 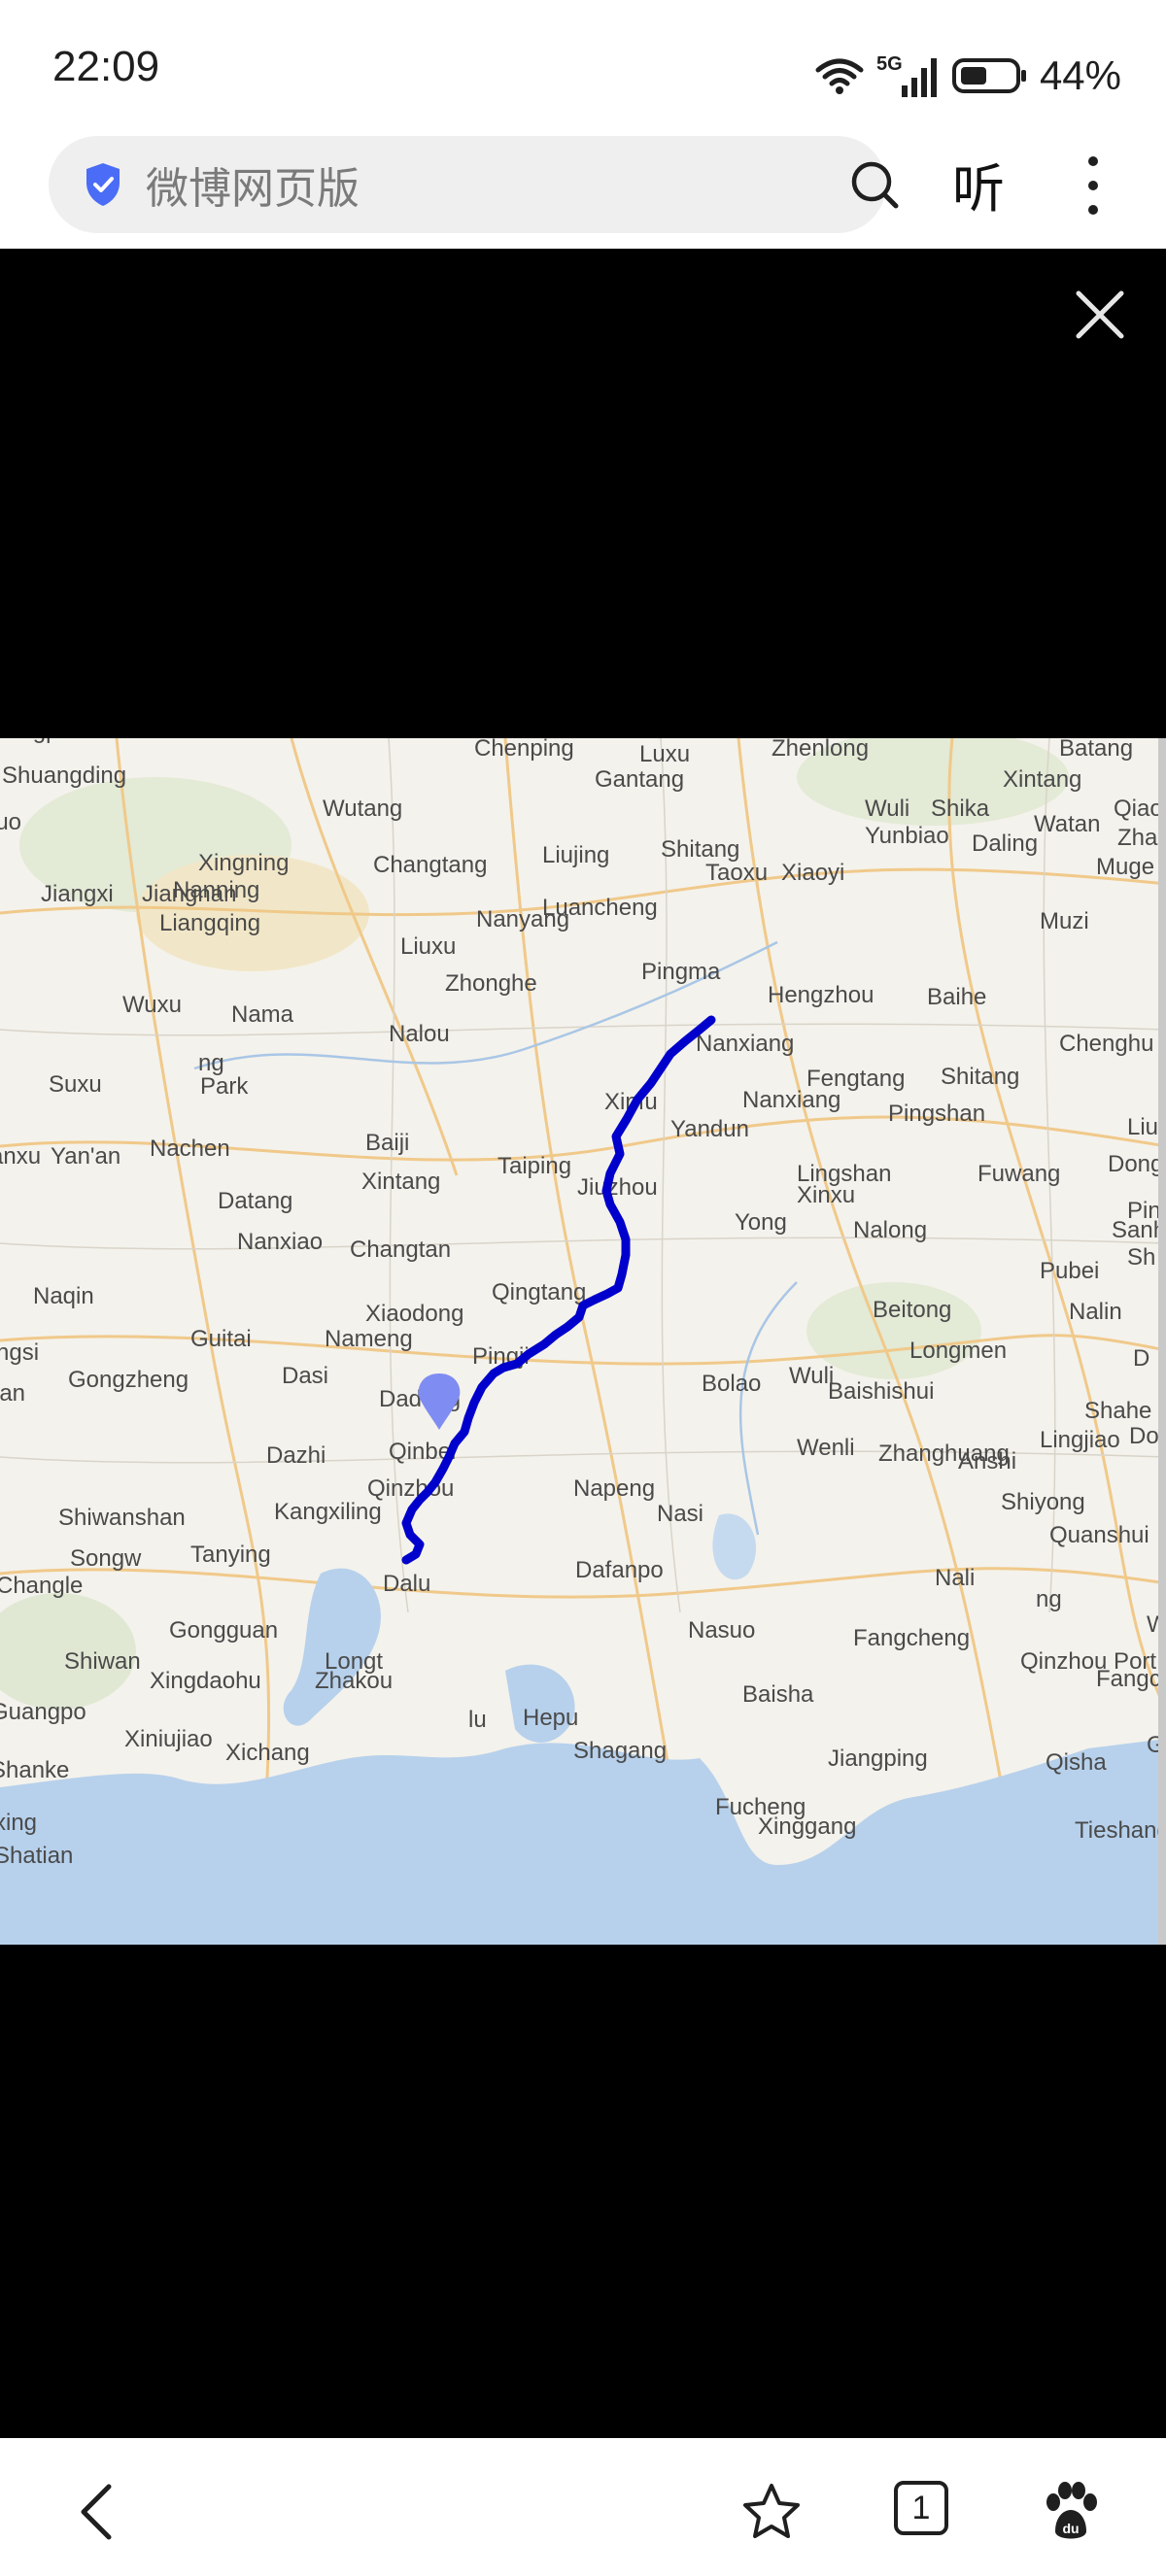 What do you see at coordinates (1096, 750) in the screenshot?
I see `map-label: Batang` at bounding box center [1096, 750].